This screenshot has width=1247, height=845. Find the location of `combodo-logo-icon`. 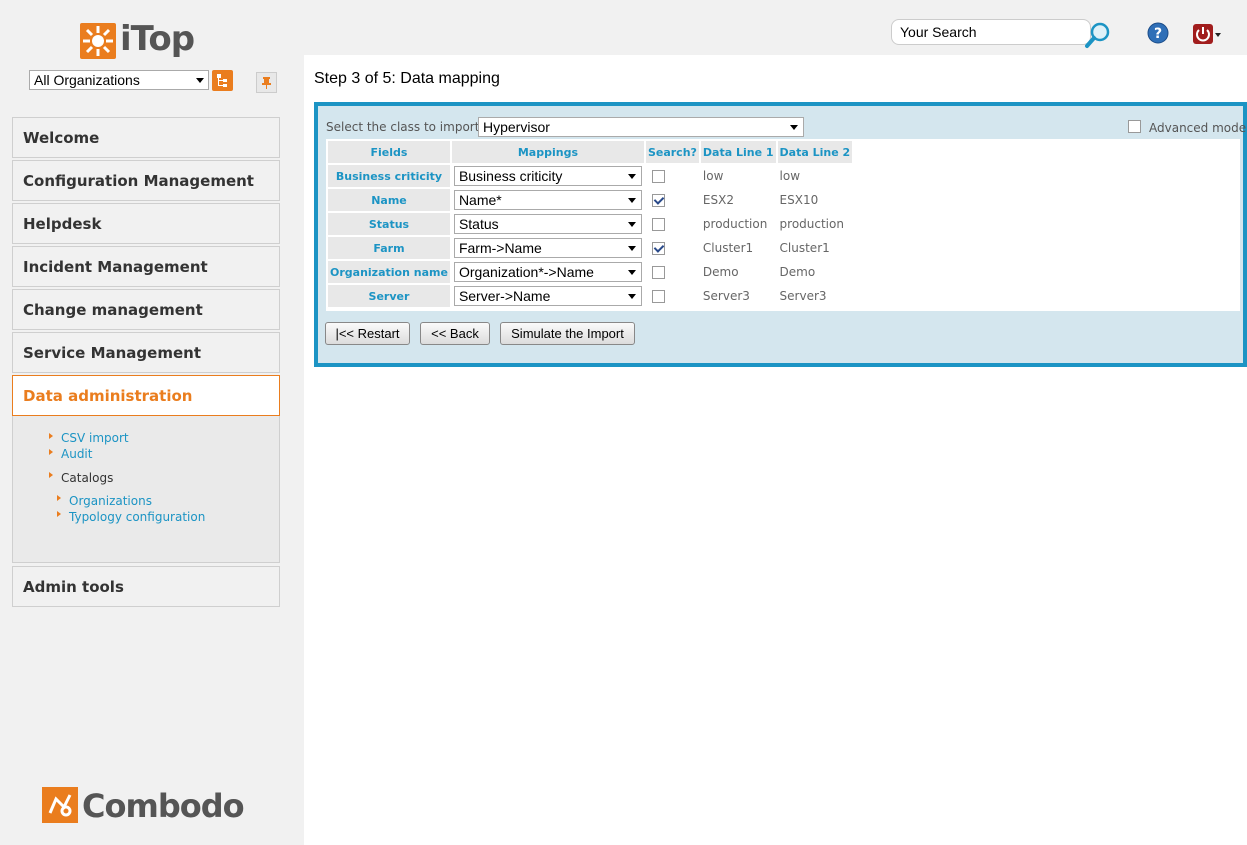

combodo-logo-icon is located at coordinates (60, 805).